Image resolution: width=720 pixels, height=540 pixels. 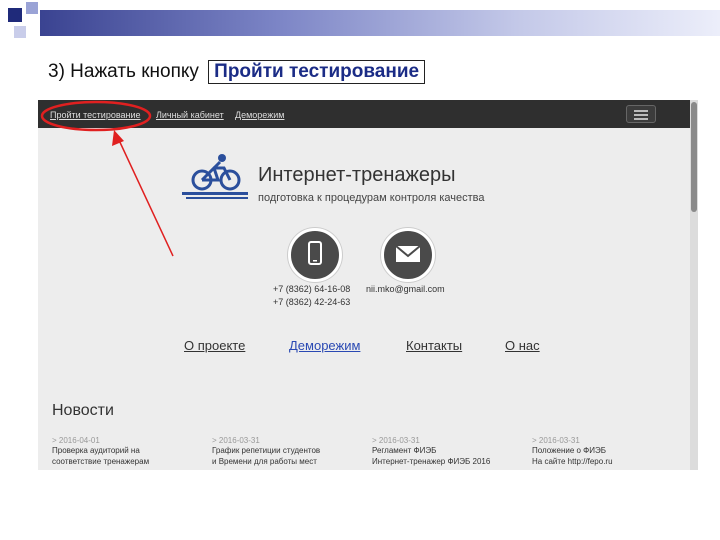 What do you see at coordinates (83, 410) in the screenshot?
I see `news-heading: Новости` at bounding box center [83, 410].